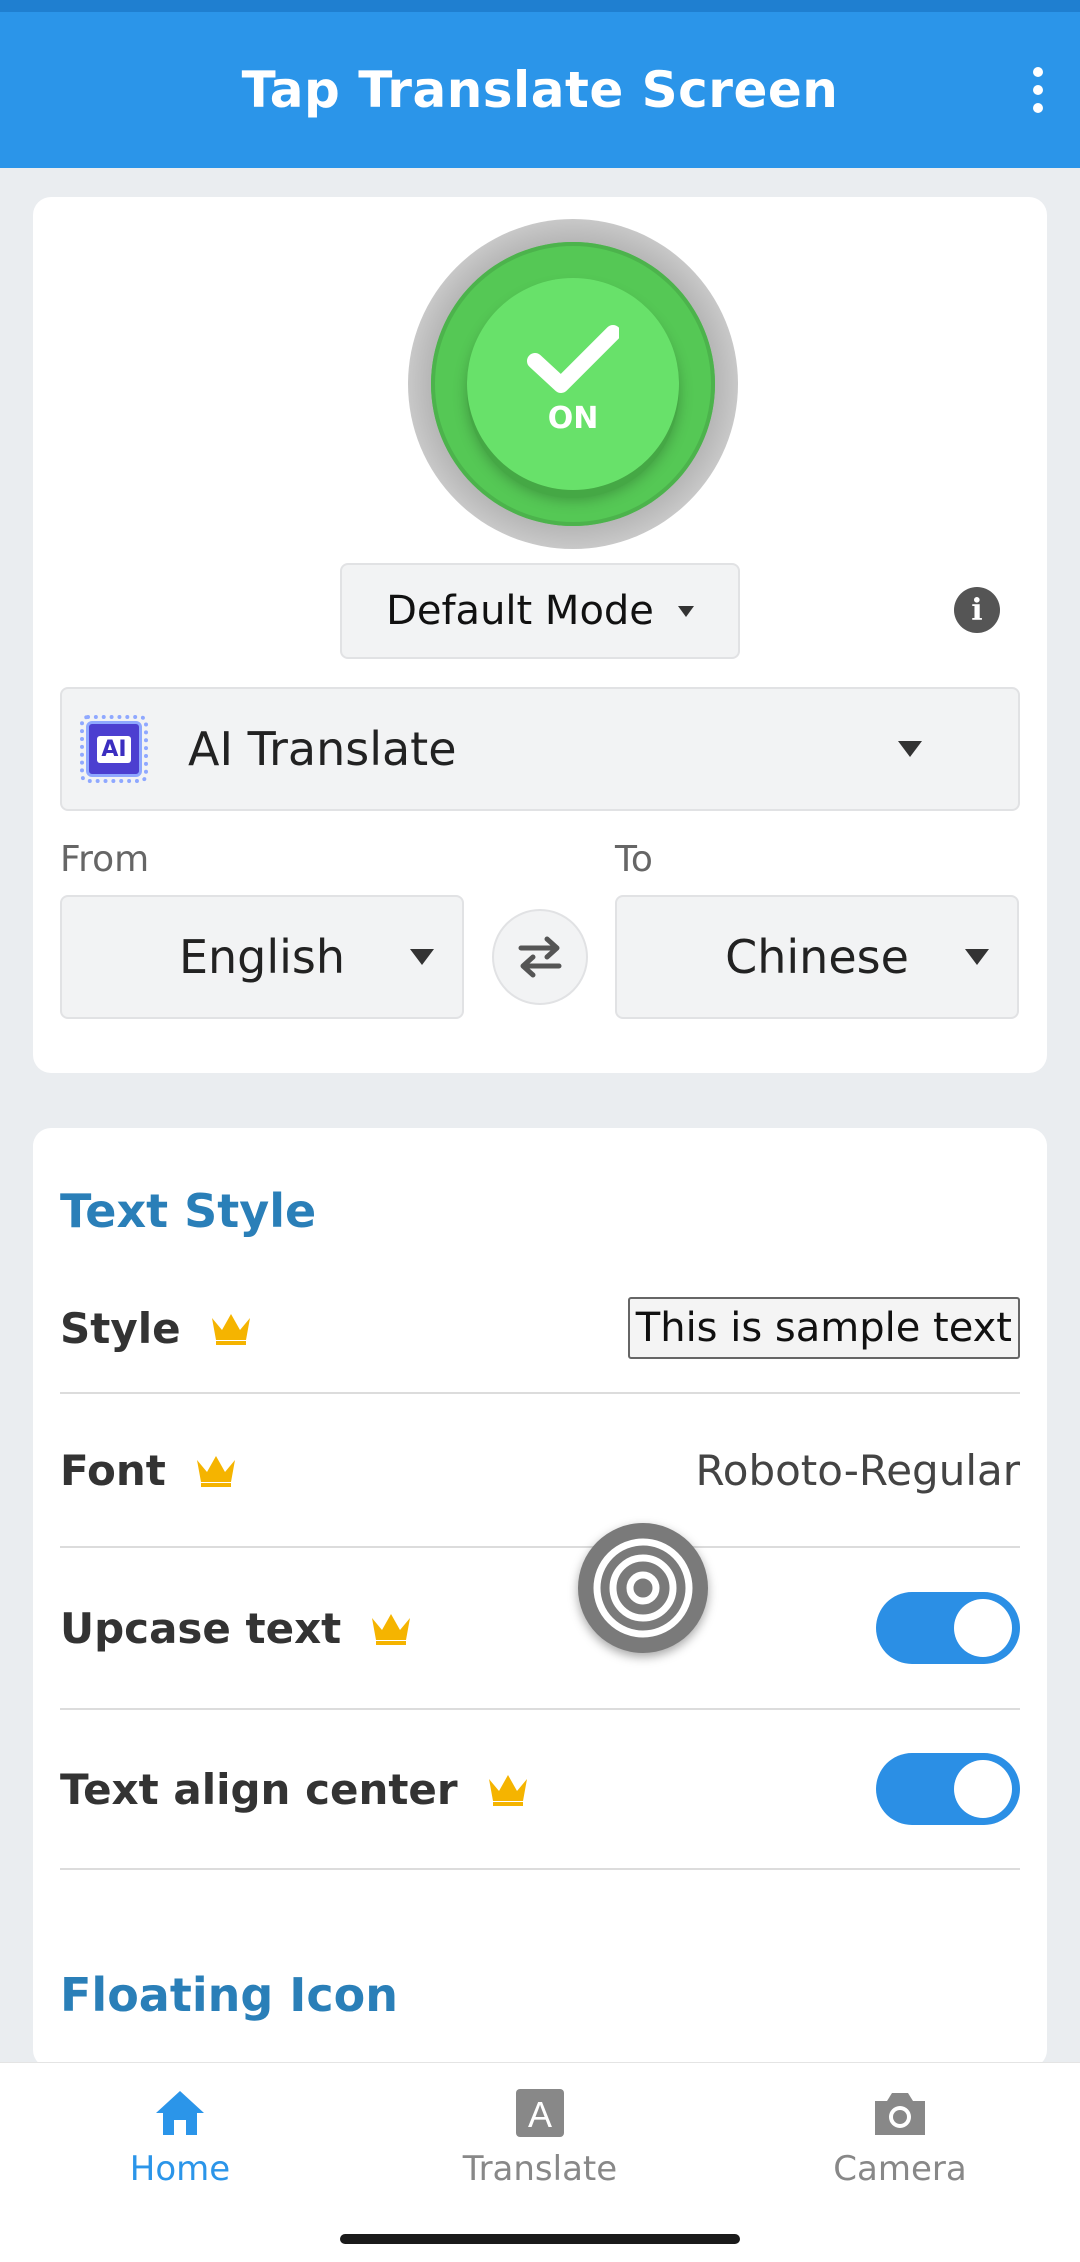 The width and height of the screenshot is (1080, 2262). What do you see at coordinates (180, 2138) in the screenshot?
I see `nav-home: Home` at bounding box center [180, 2138].